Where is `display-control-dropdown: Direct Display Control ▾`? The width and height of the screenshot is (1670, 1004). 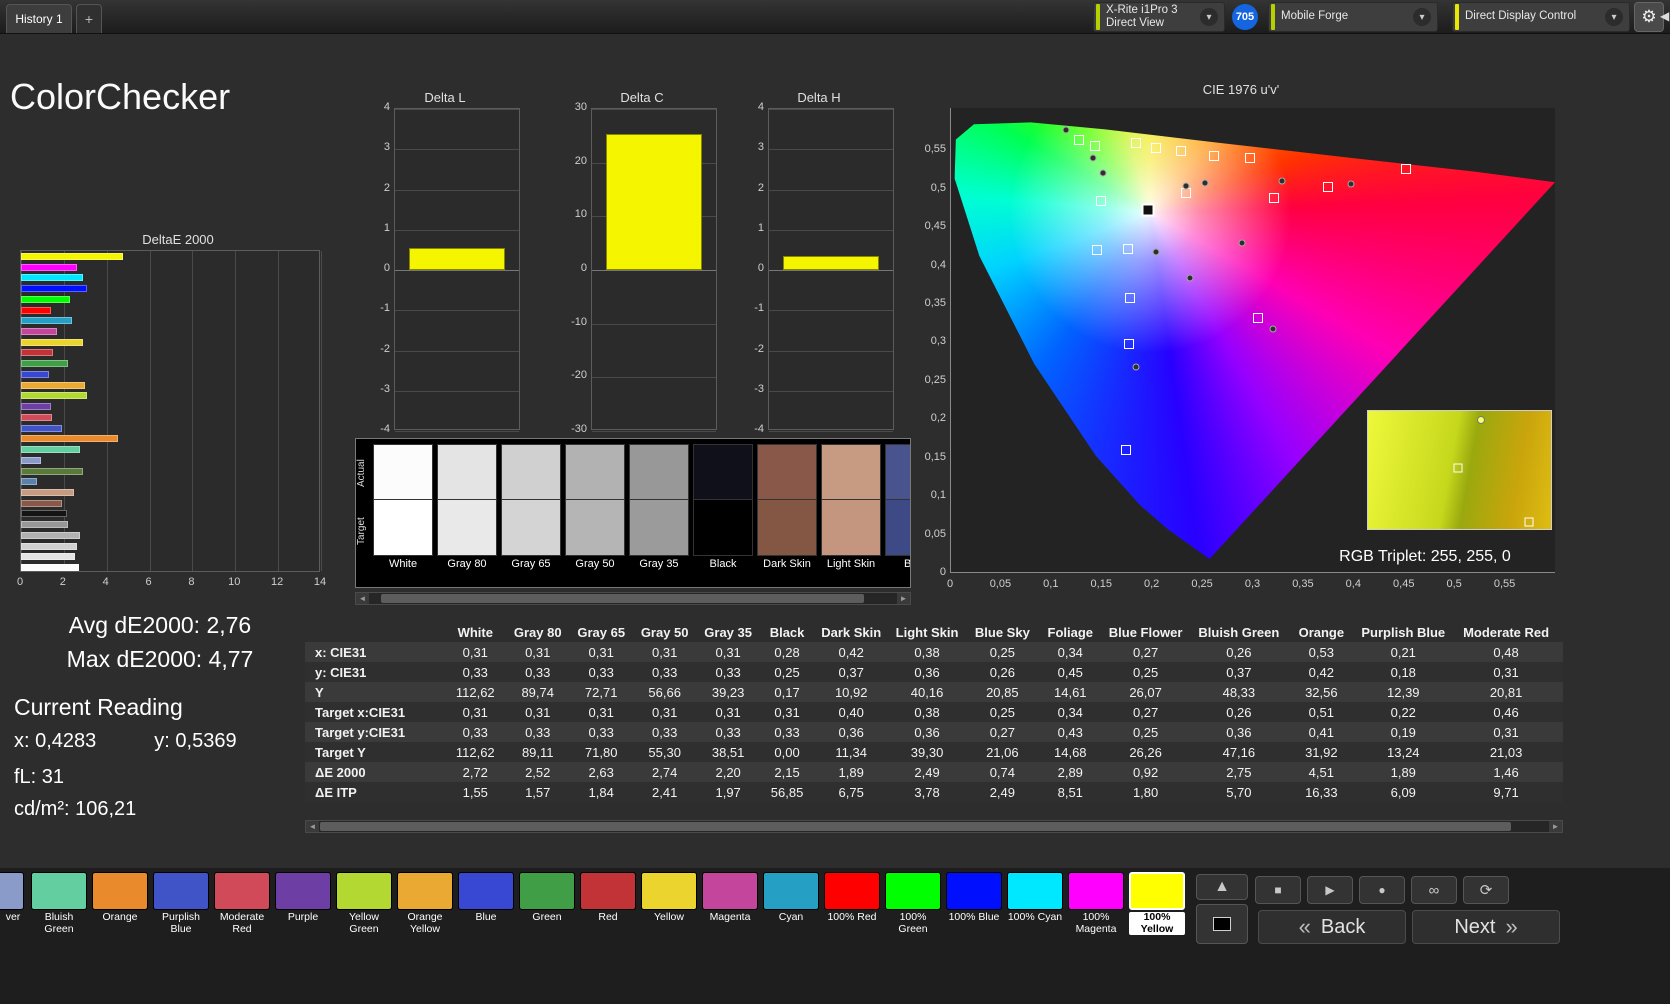 display-control-dropdown: Direct Display Control ▾ is located at coordinates (1541, 17).